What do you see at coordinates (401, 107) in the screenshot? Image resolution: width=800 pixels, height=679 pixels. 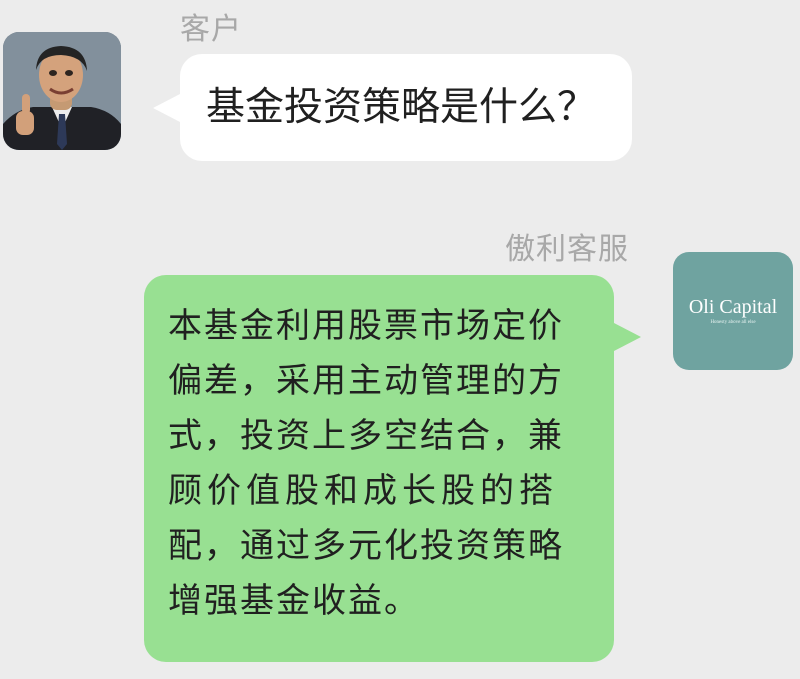 I see `customer-message-text: 基金投资策略是什么？` at bounding box center [401, 107].